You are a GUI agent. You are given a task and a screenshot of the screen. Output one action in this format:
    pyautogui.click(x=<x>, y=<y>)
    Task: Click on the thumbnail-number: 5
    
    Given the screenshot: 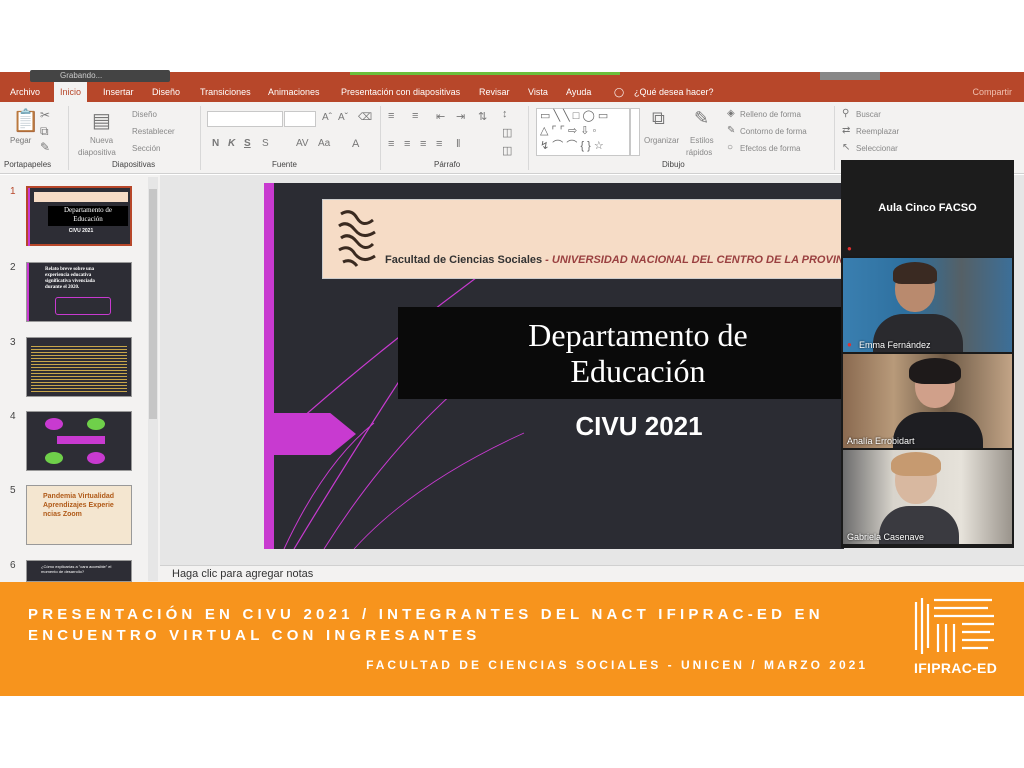 What is the action you would take?
    pyautogui.click(x=13, y=490)
    